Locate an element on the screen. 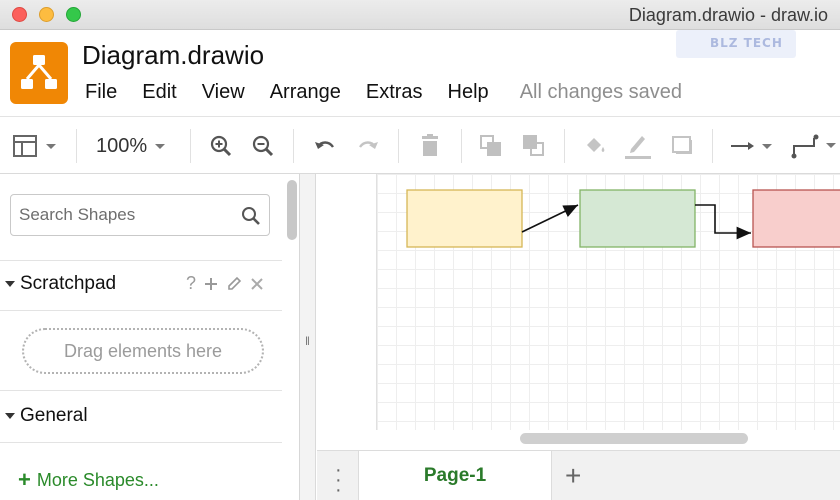 The height and width of the screenshot is (500, 840). zoom-in-button is located at coordinates (221, 146).